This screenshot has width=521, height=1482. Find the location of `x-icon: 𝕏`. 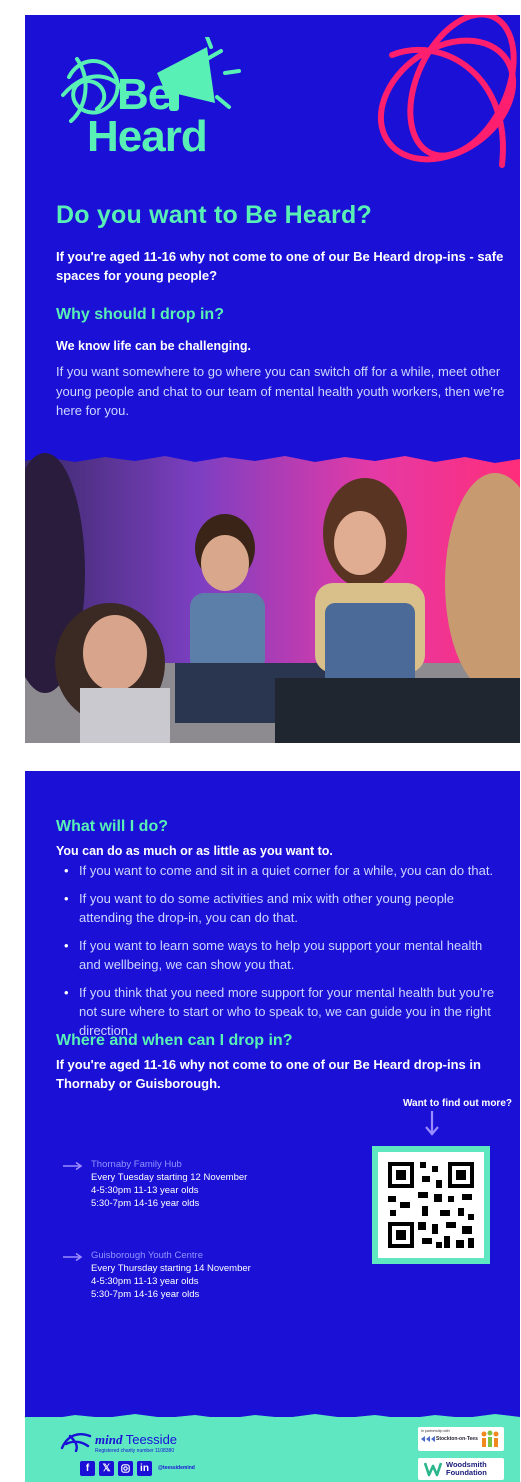

x-icon: 𝕏 is located at coordinates (106, 1468).